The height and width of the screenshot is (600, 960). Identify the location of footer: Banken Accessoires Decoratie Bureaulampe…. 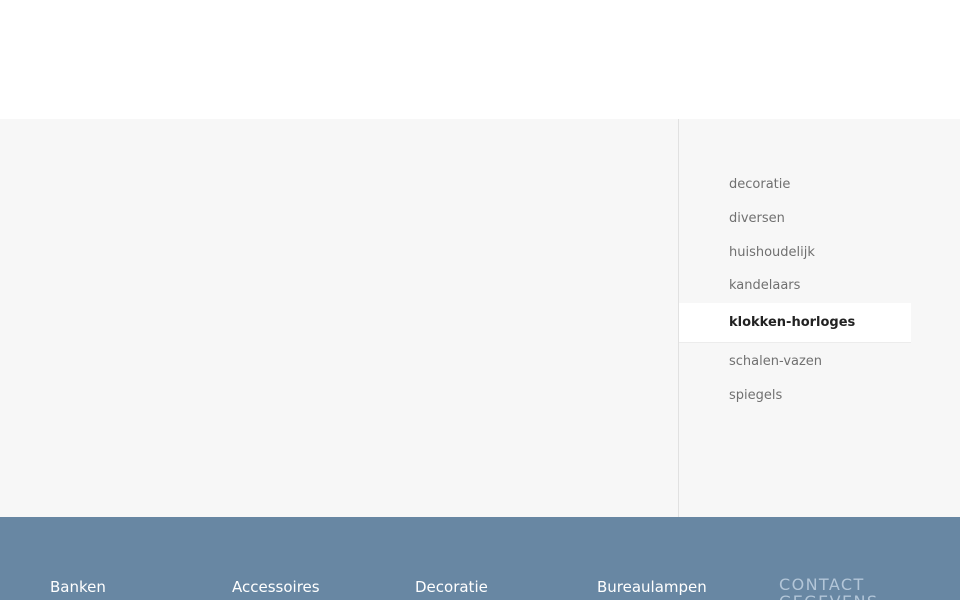
(480, 558).